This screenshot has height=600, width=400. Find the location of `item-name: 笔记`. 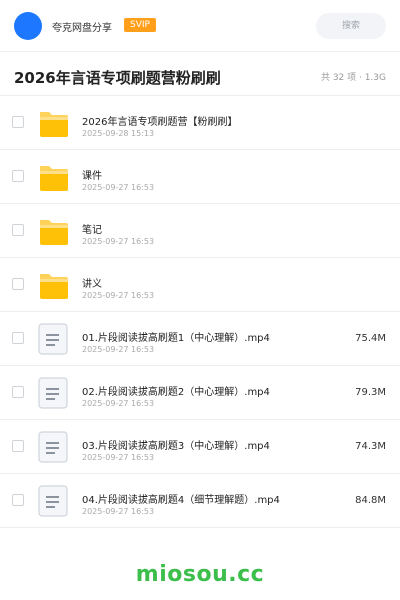

item-name: 笔记 is located at coordinates (92, 230).